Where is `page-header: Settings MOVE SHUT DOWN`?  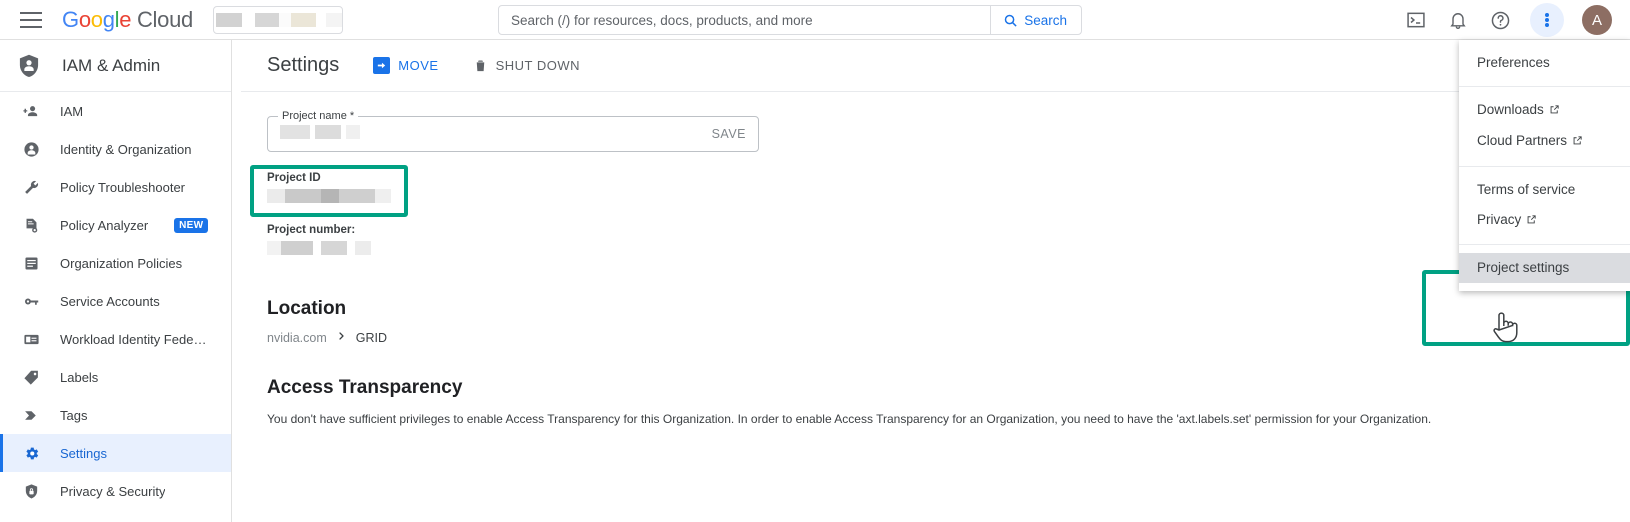
page-header: Settings MOVE SHUT DOWN is located at coordinates (935, 66).